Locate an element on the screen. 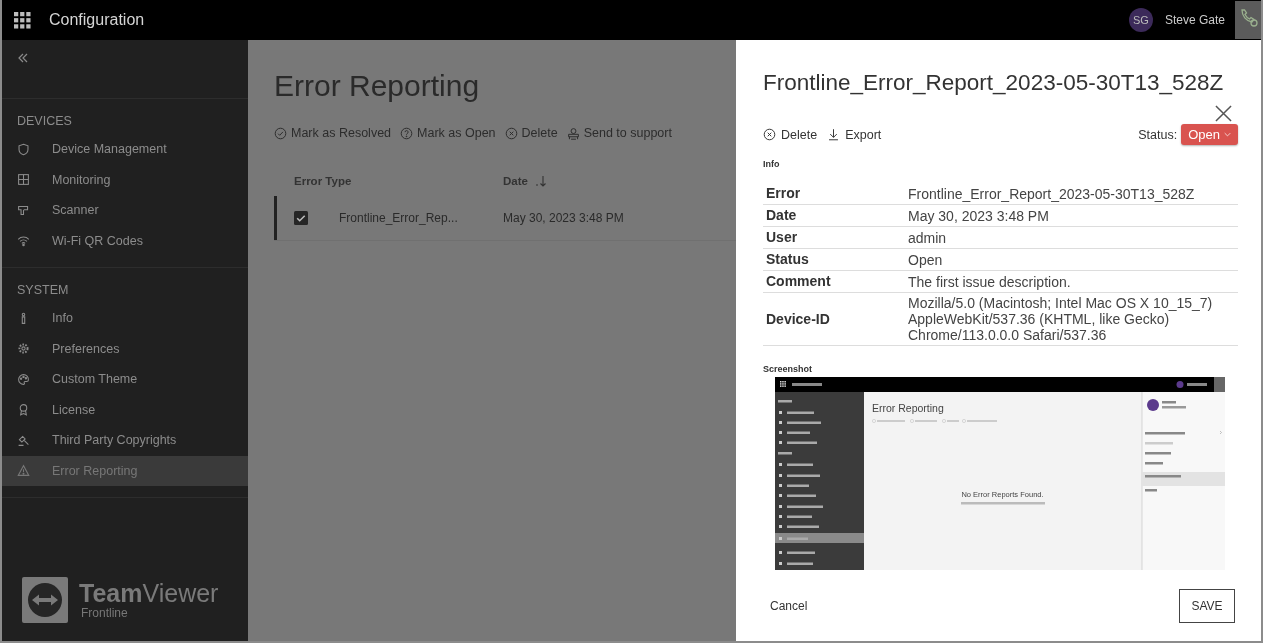 Image resolution: width=1263 pixels, height=643 pixels. table-cell: May 30, 2023 3:48 PM is located at coordinates (563, 218).